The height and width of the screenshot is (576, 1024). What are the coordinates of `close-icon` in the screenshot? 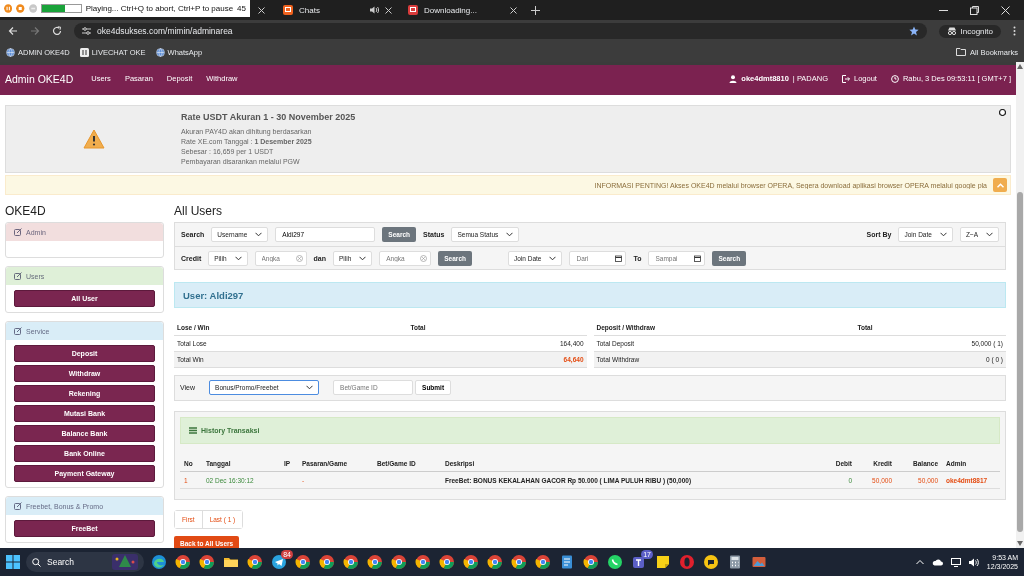 It's located at (1002, 112).